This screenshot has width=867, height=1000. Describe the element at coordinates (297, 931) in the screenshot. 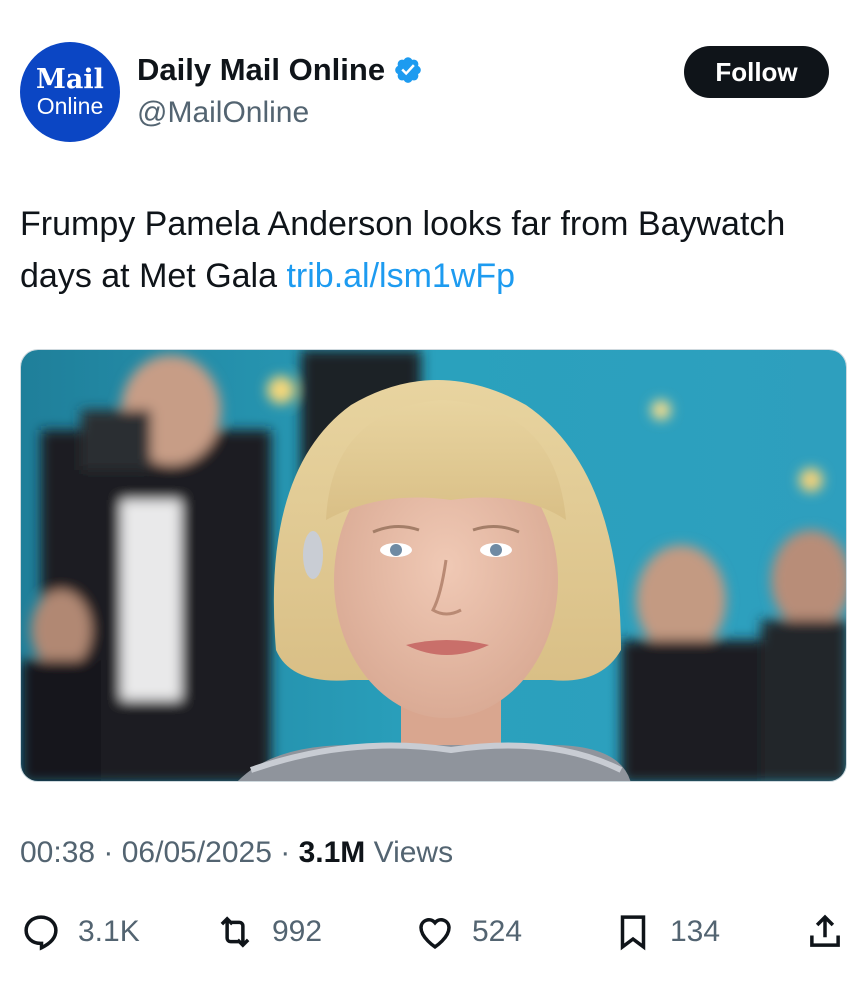

I see `repost-count: 992` at that location.